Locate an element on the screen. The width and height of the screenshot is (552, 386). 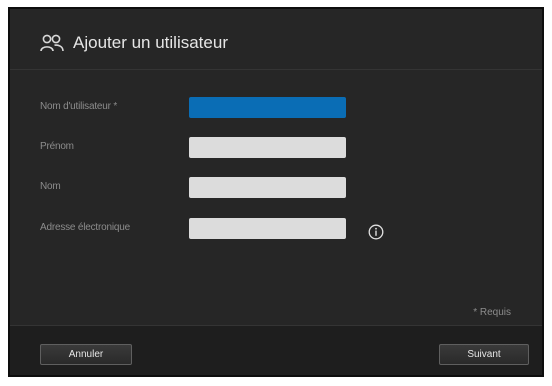
dialog-title-group: Ajouter un utilisateur is located at coordinates (134, 43).